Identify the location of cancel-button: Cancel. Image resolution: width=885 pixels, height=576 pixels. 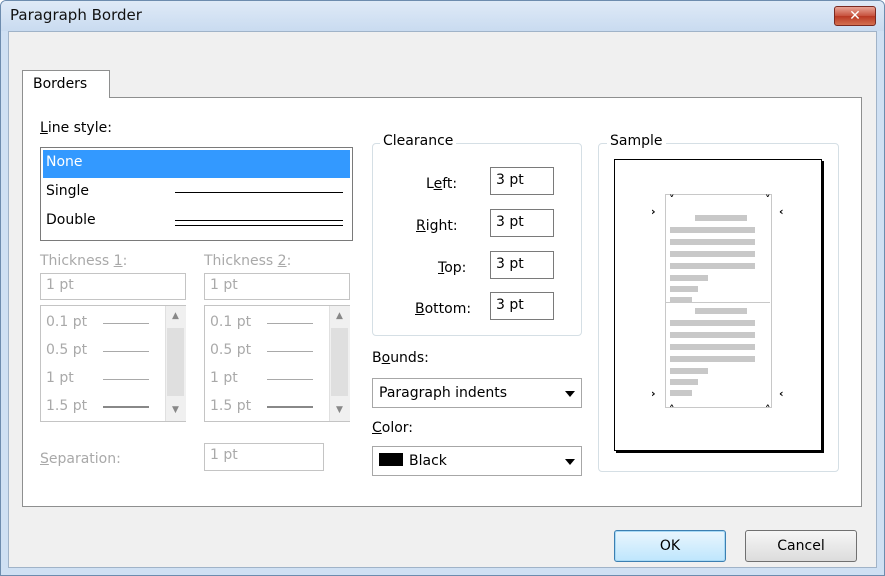
(801, 546).